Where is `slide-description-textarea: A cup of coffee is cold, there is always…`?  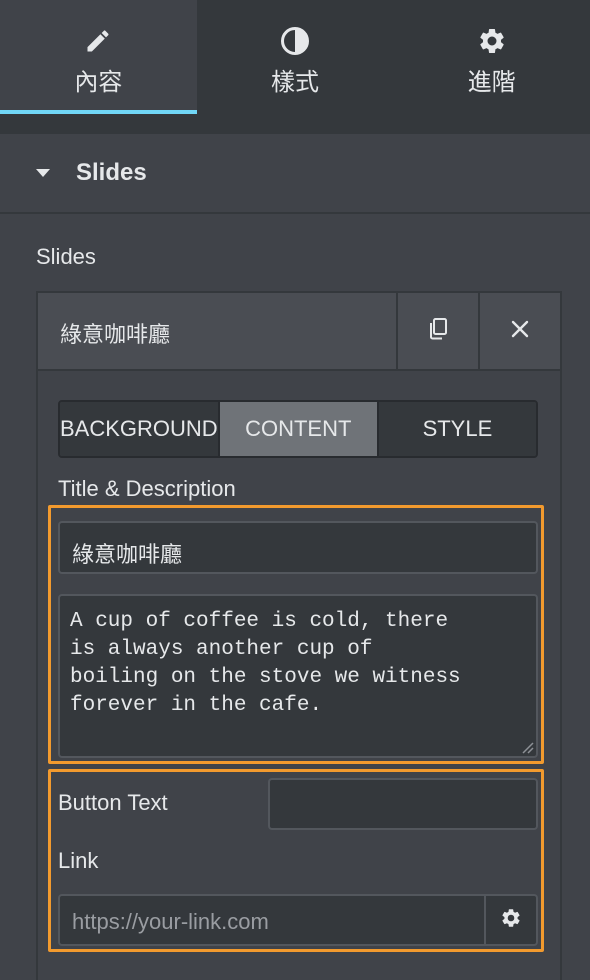
slide-description-textarea: A cup of coffee is cold, there is always… is located at coordinates (298, 676).